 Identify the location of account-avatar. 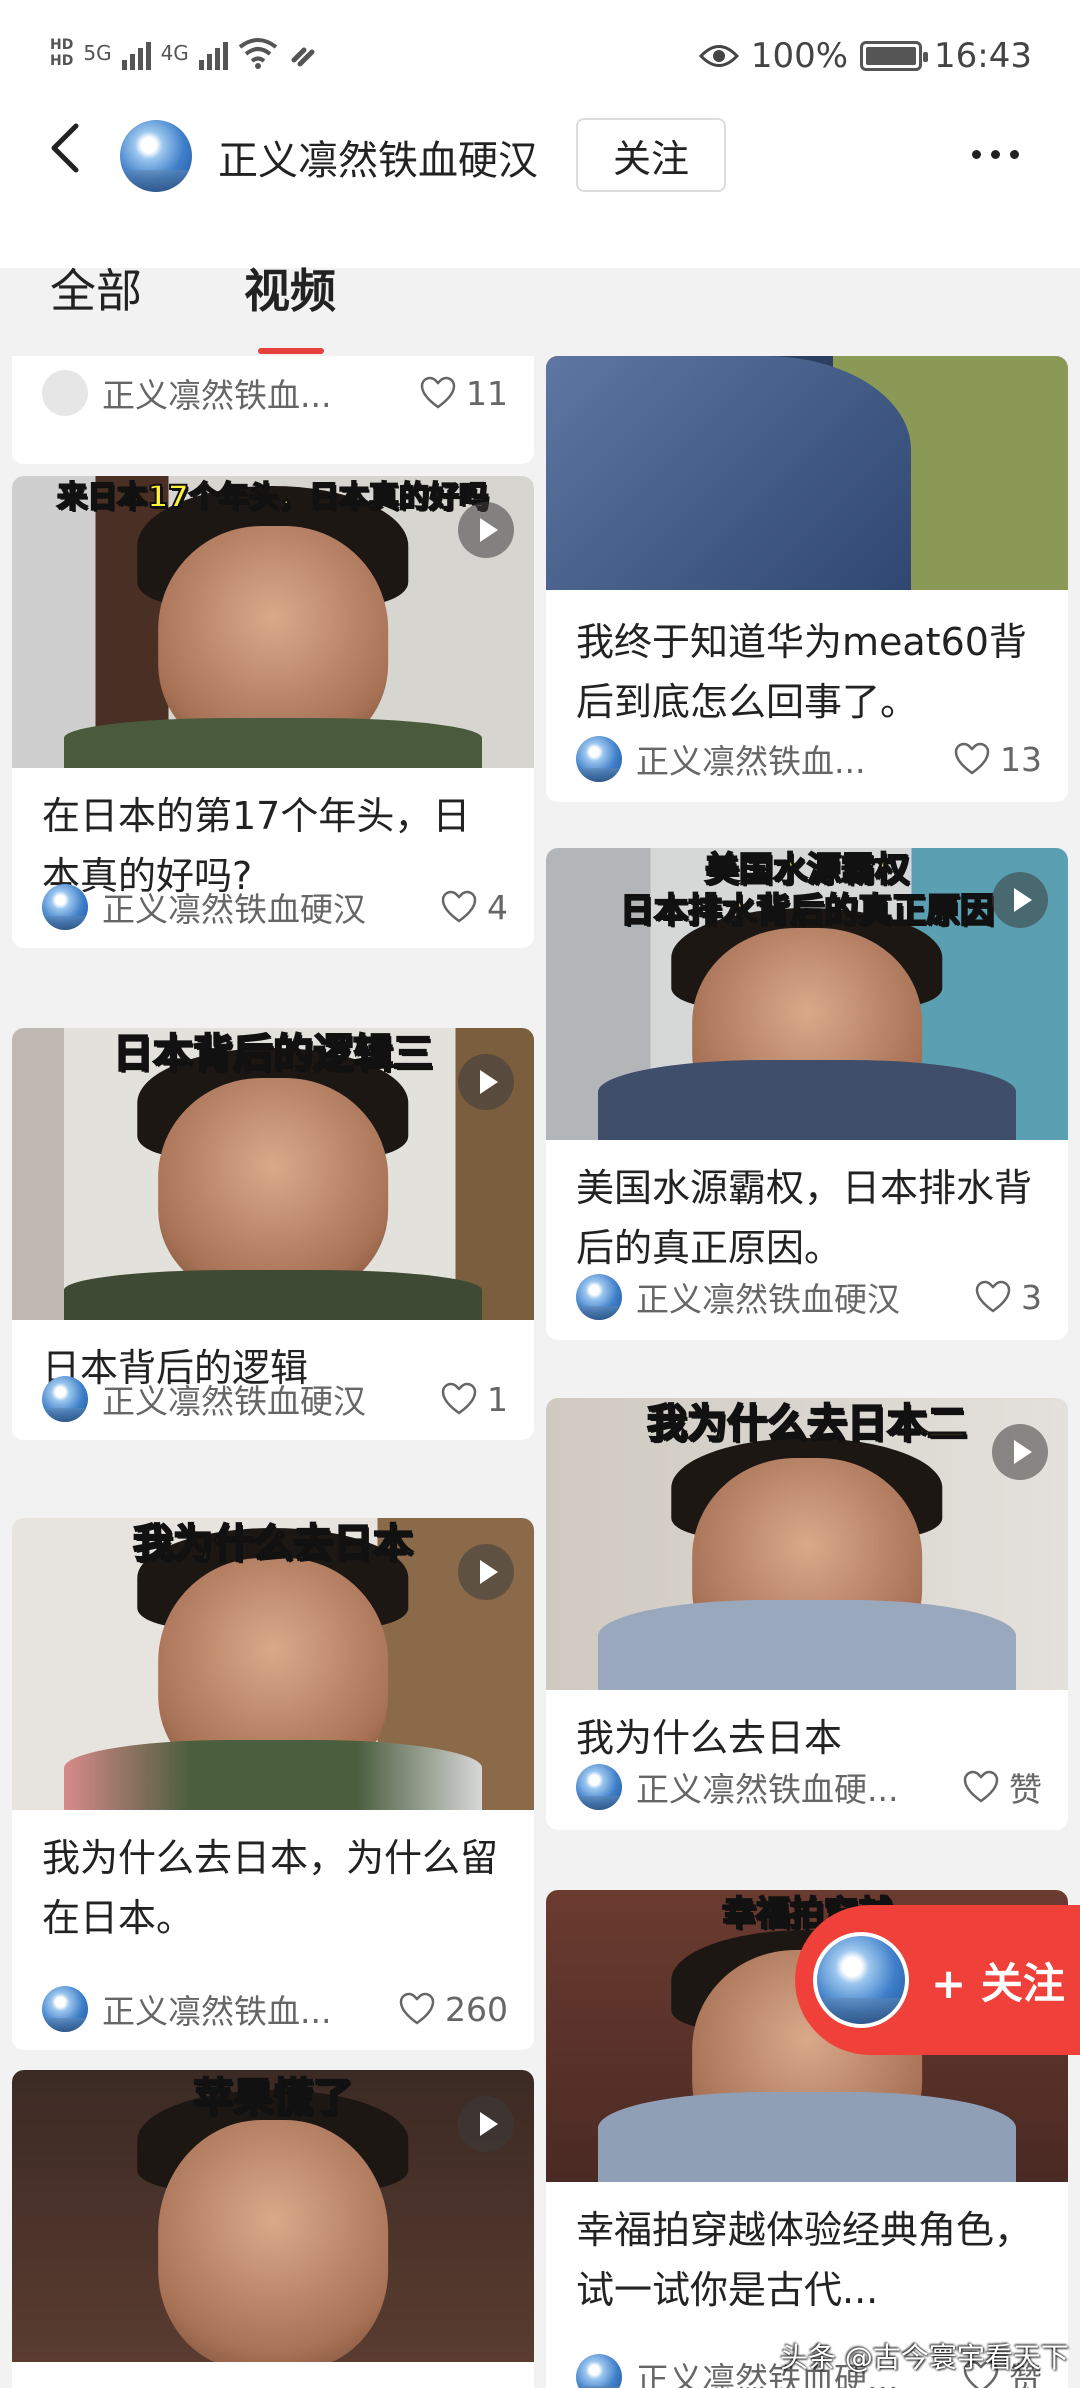
(156, 156).